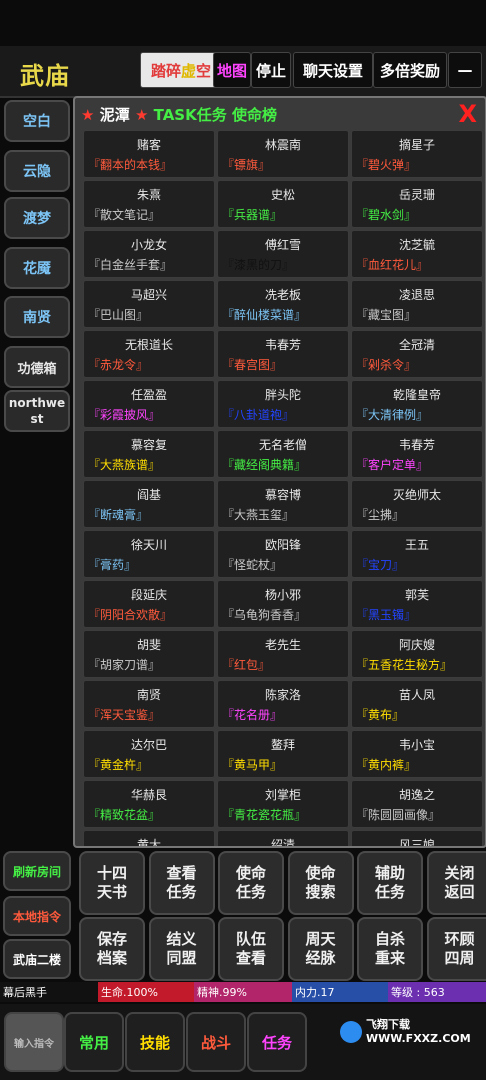 Image resolution: width=486 pixels, height=1080 pixels. I want to click on task-item: 『大燕族谱』, so click(124, 465).